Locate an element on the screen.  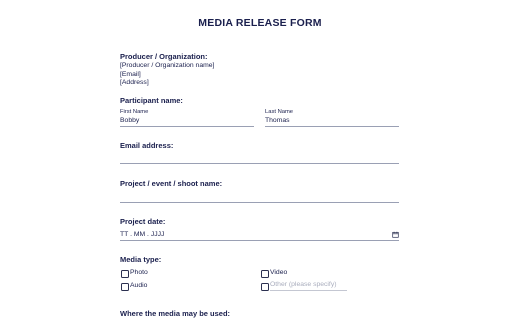
checkbox-photo is located at coordinates (125, 274).